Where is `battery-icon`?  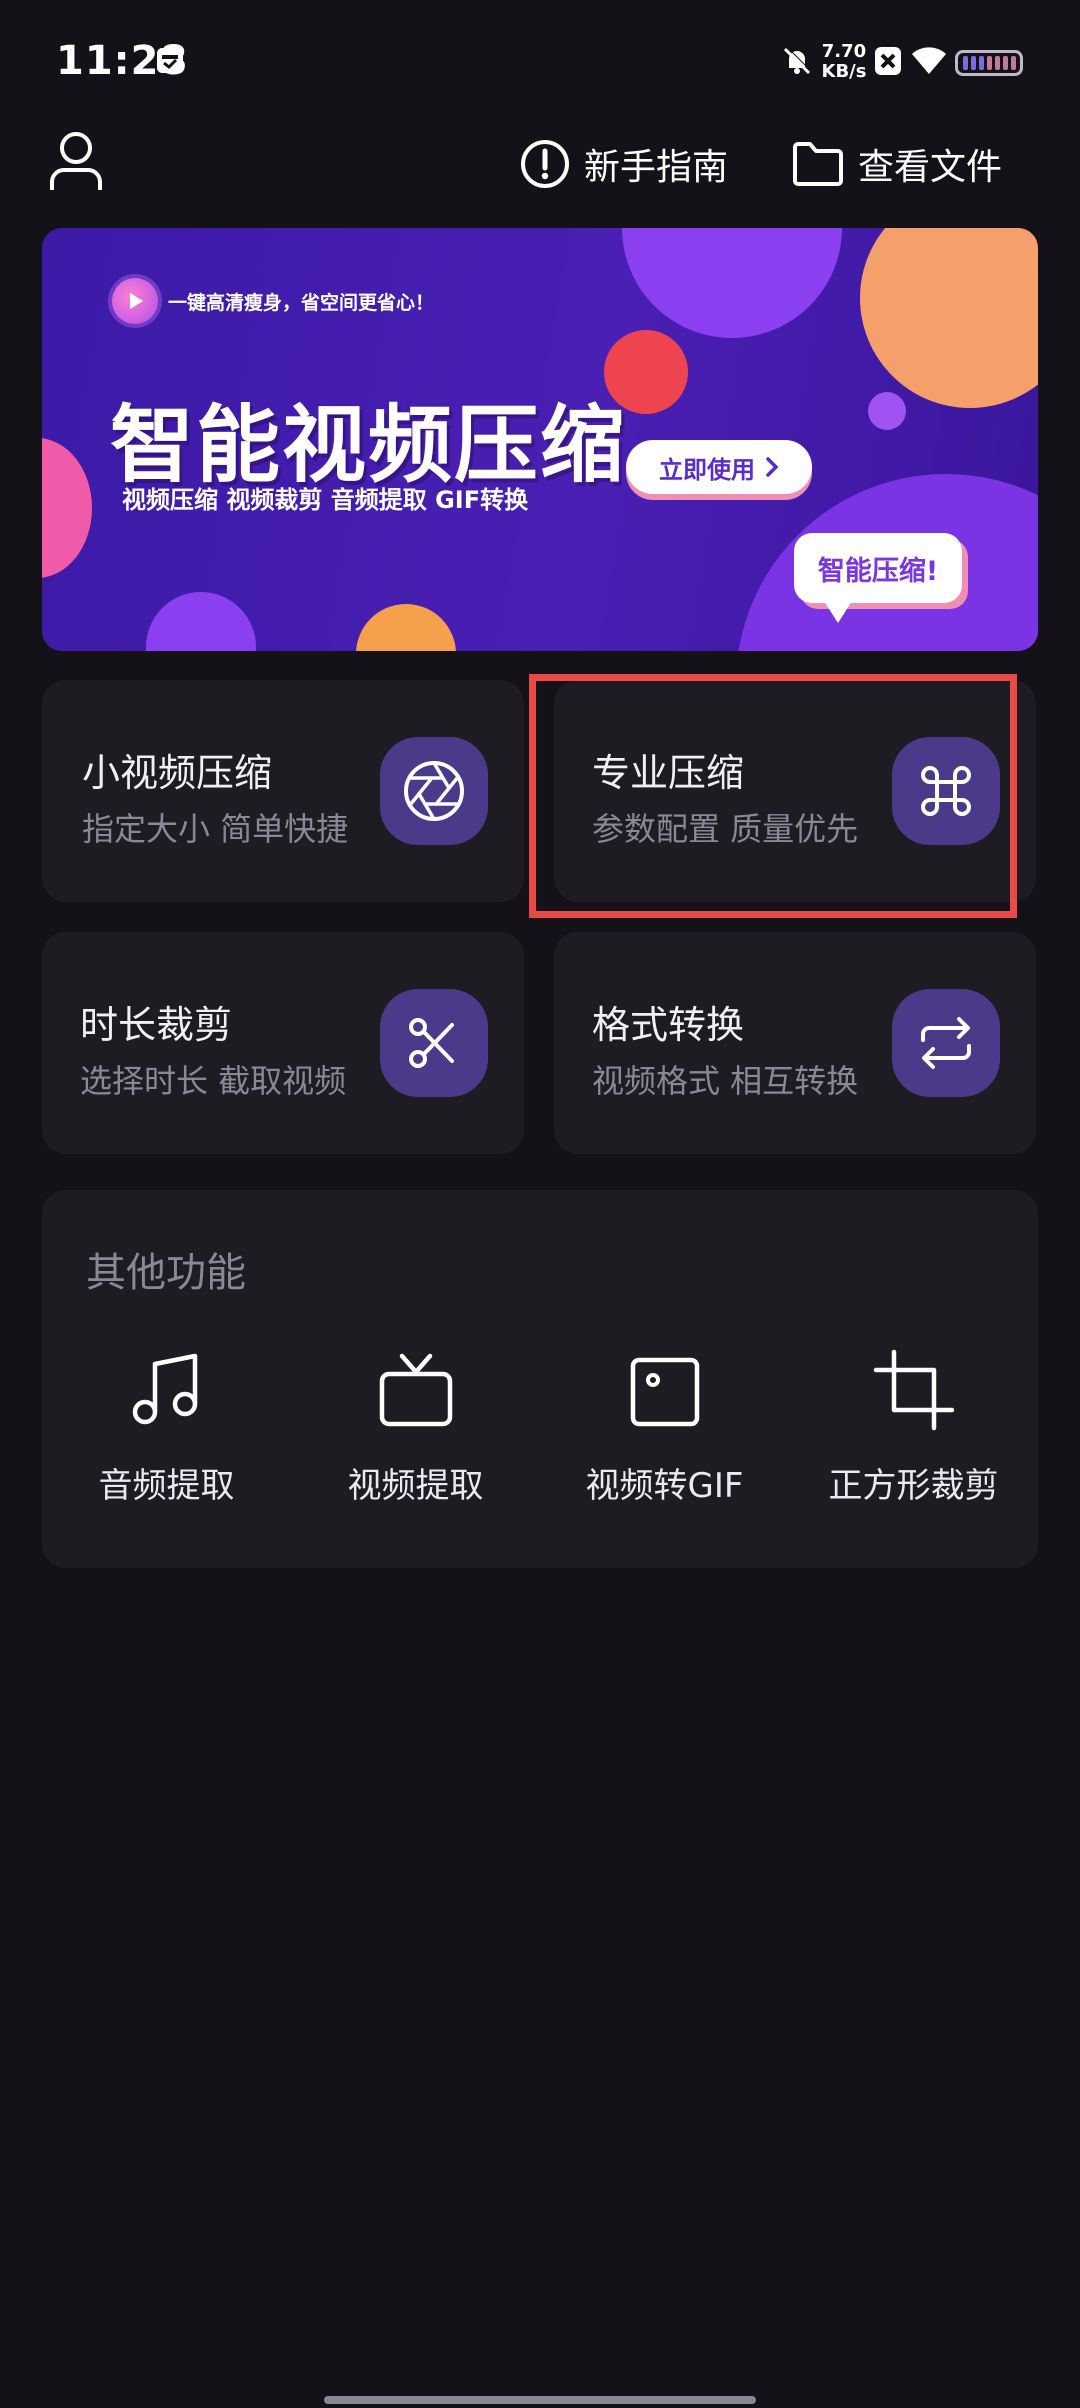 battery-icon is located at coordinates (989, 63).